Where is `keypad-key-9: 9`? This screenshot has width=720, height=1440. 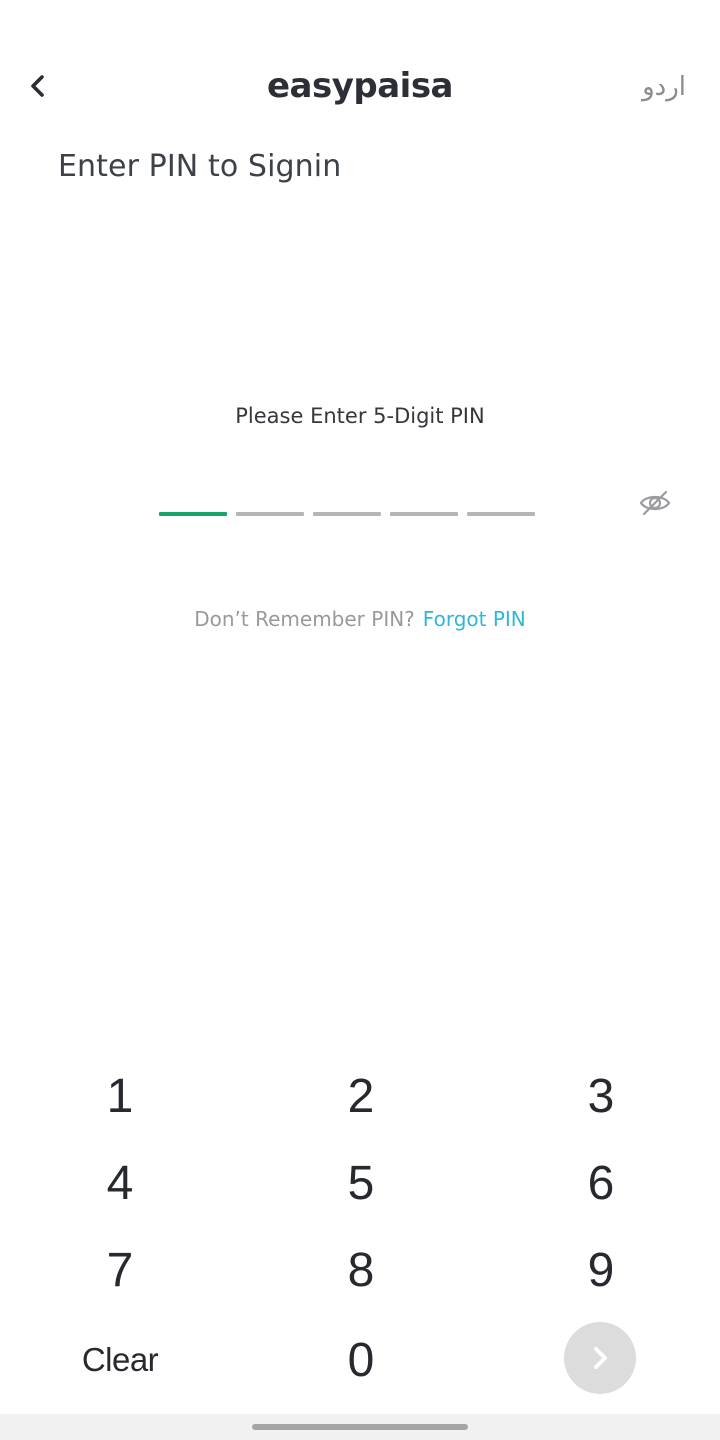
keypad-key-9: 9 is located at coordinates (601, 1270).